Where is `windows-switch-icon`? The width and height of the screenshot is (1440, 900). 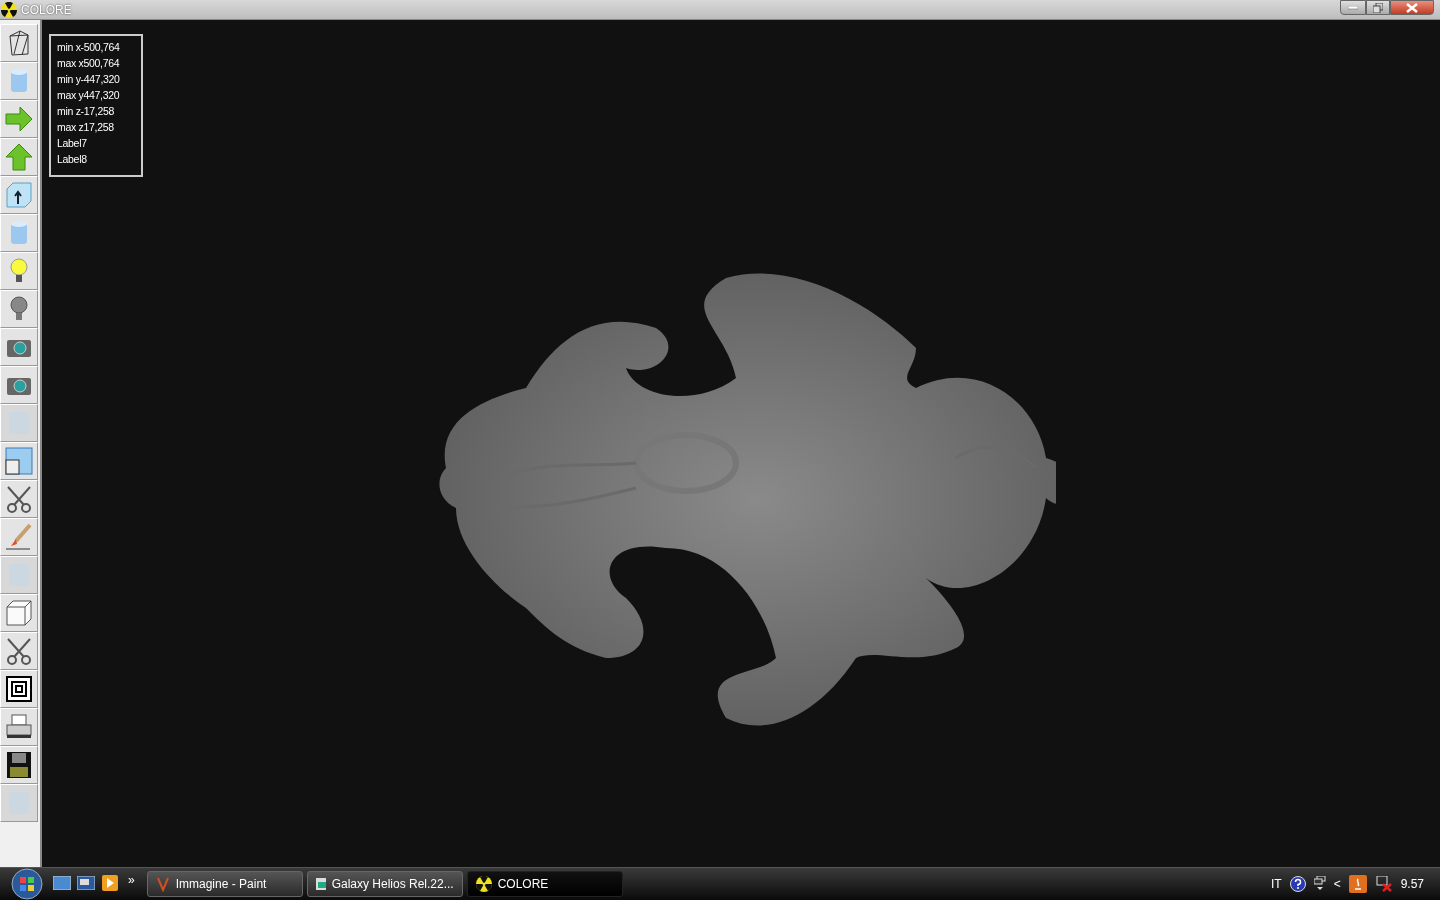
windows-switch-icon is located at coordinates (1319, 884).